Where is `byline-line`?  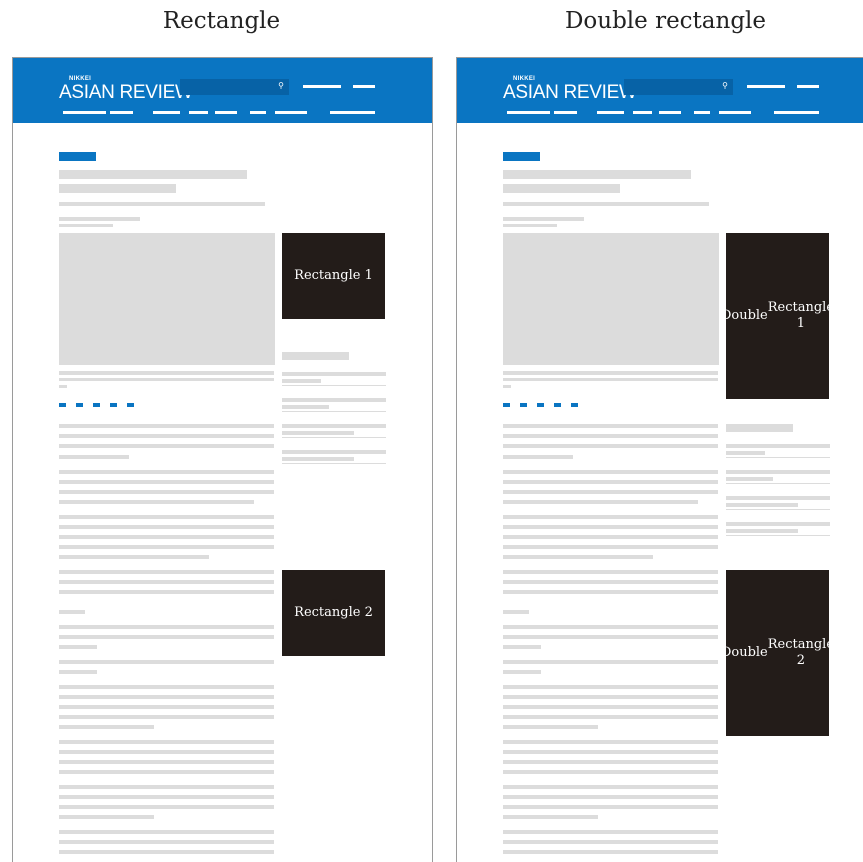
byline-line is located at coordinates (99, 219).